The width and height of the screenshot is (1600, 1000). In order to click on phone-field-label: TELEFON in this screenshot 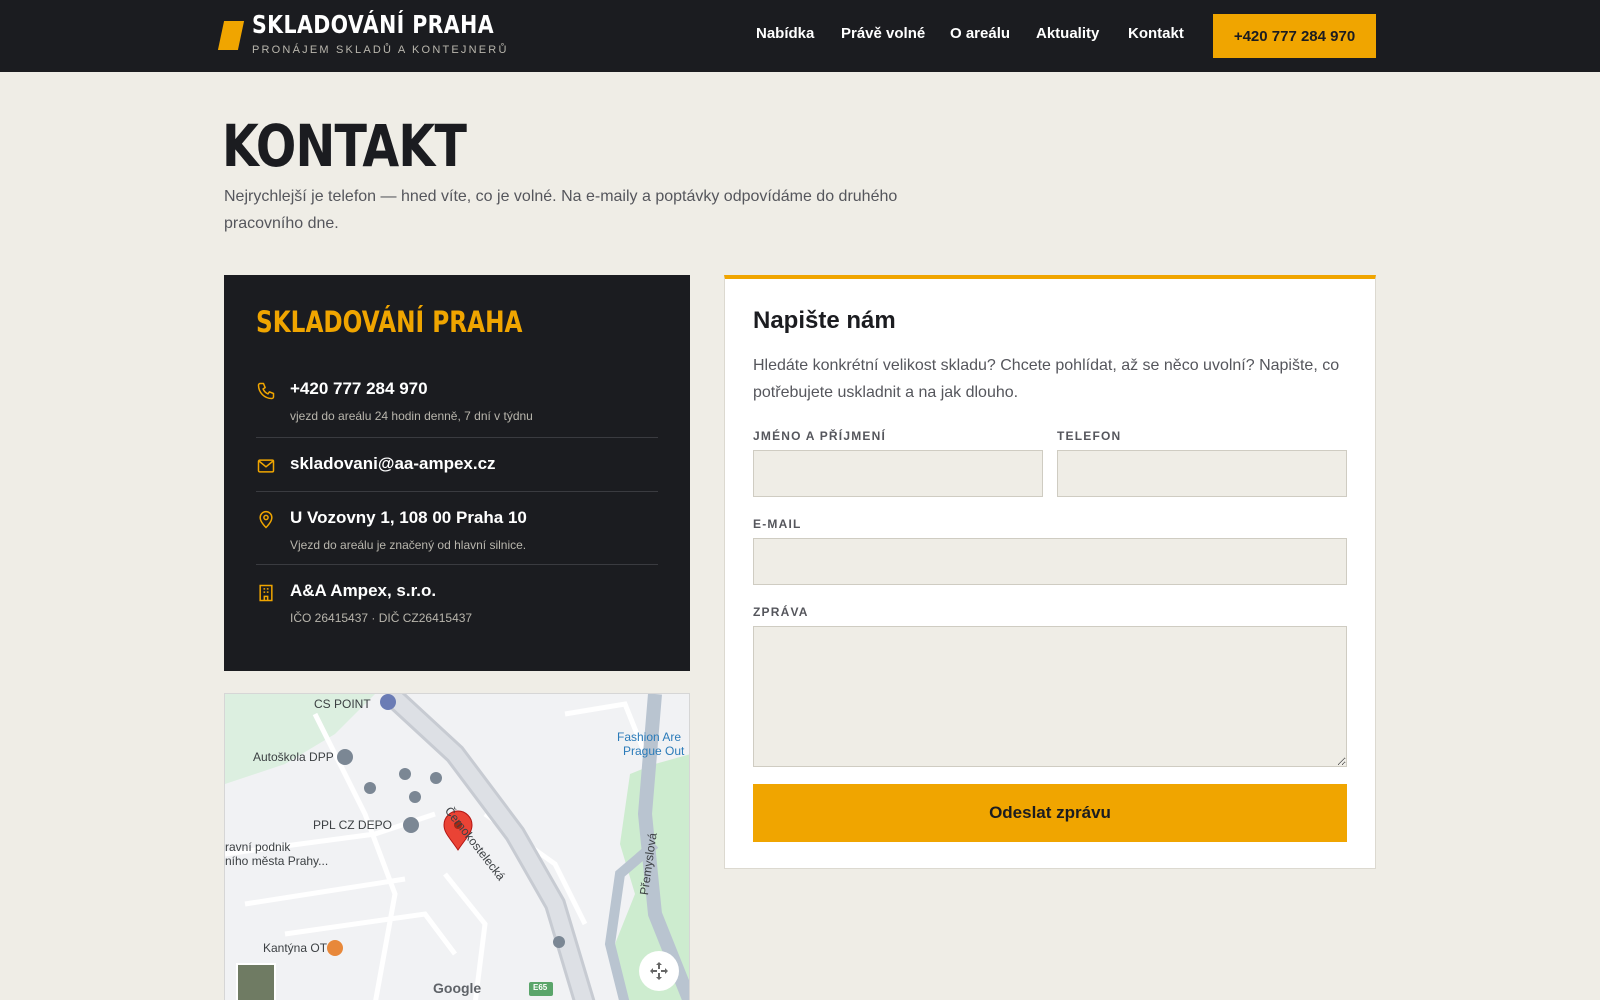, I will do `click(1089, 436)`.